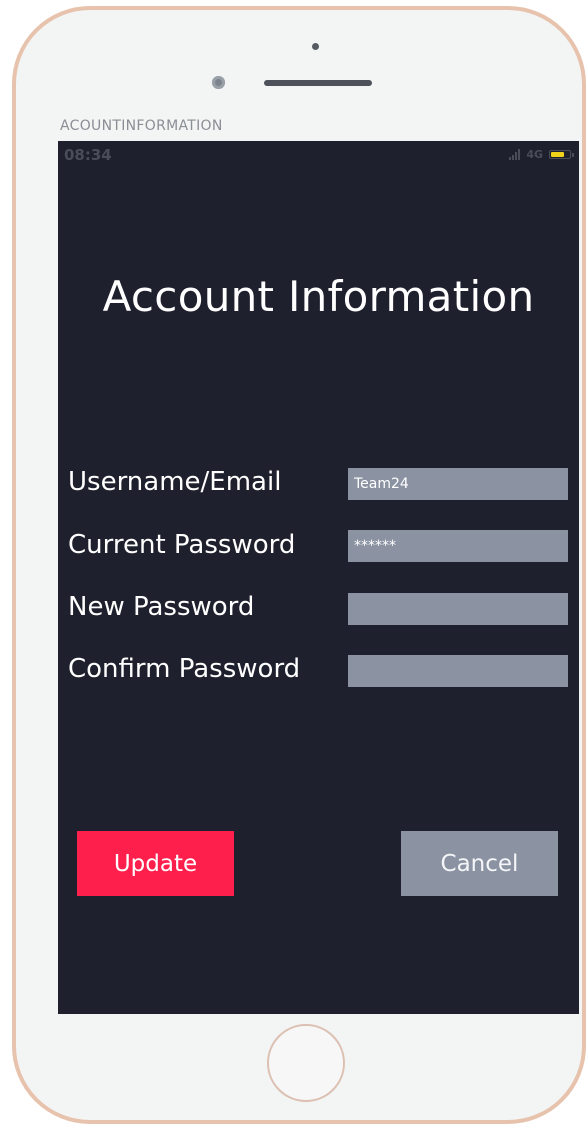  What do you see at coordinates (458, 671) in the screenshot?
I see `confirm-password-input` at bounding box center [458, 671].